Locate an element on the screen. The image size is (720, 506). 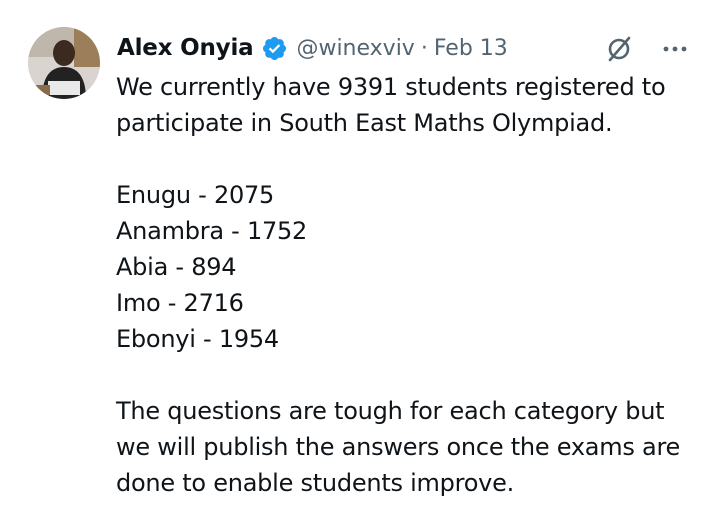
verified-badge-icon is located at coordinates (274, 48).